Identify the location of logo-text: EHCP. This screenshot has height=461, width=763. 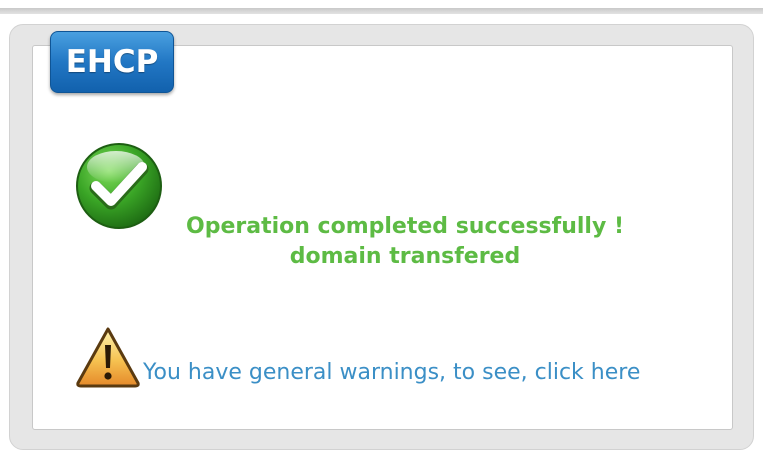
(112, 62).